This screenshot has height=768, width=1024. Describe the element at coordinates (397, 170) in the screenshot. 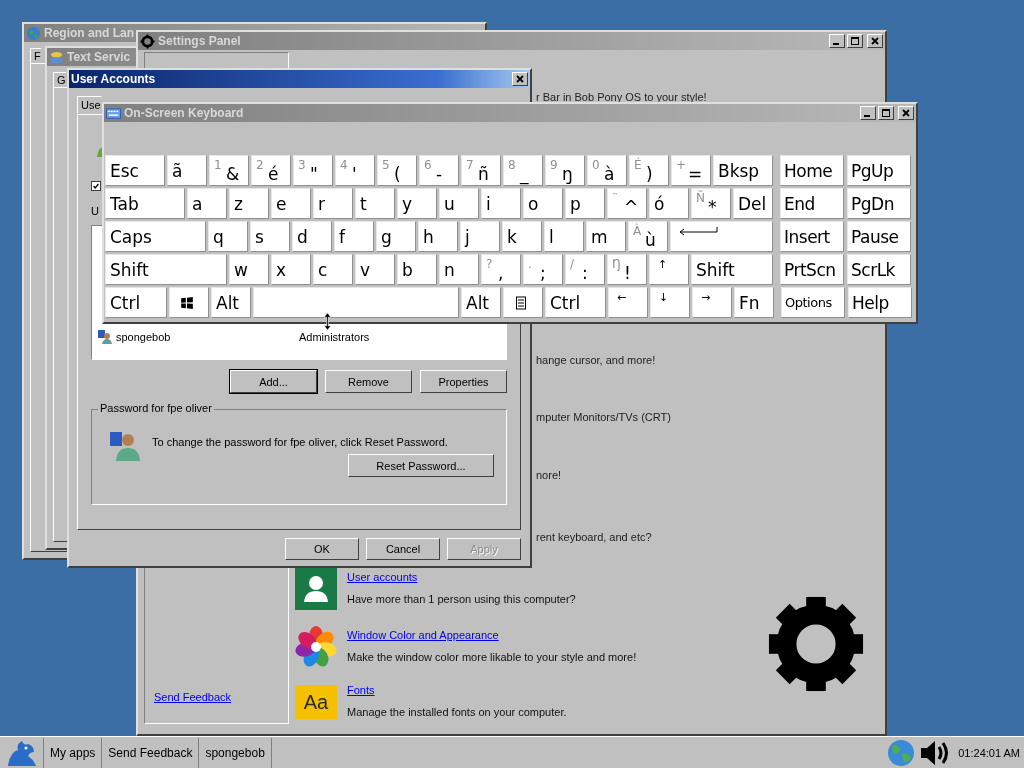

I see `keyboard-key: 5 (` at that location.